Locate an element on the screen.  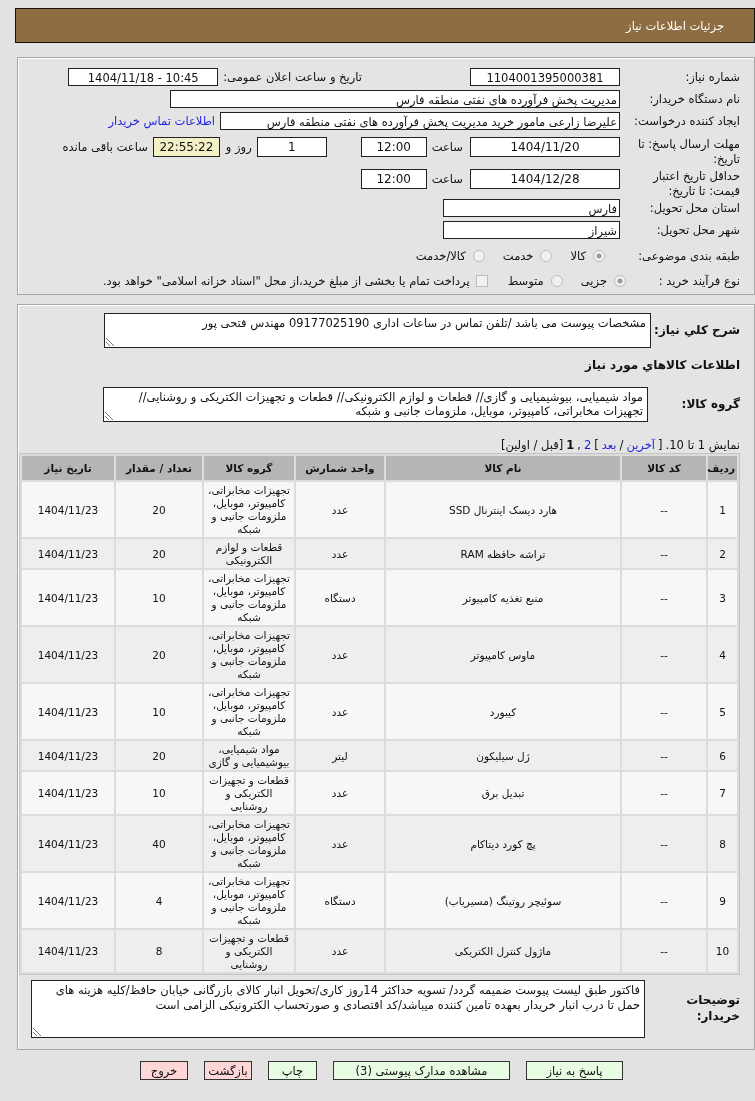
date-field: 1404/12/28 is located at coordinates (545, 179).